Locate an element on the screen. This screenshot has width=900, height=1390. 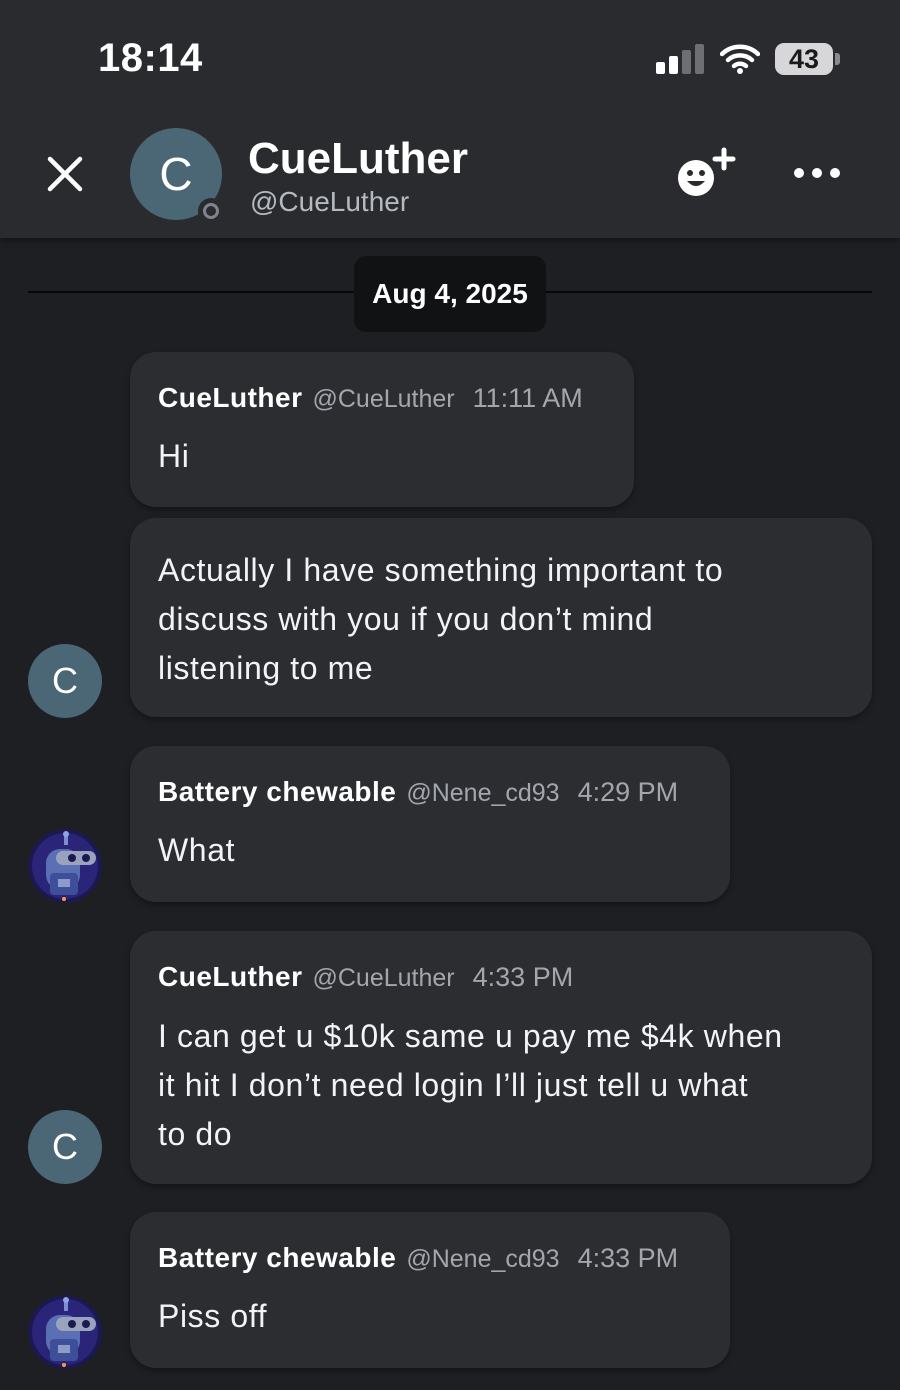
message-line: Hi is located at coordinates (174, 456).